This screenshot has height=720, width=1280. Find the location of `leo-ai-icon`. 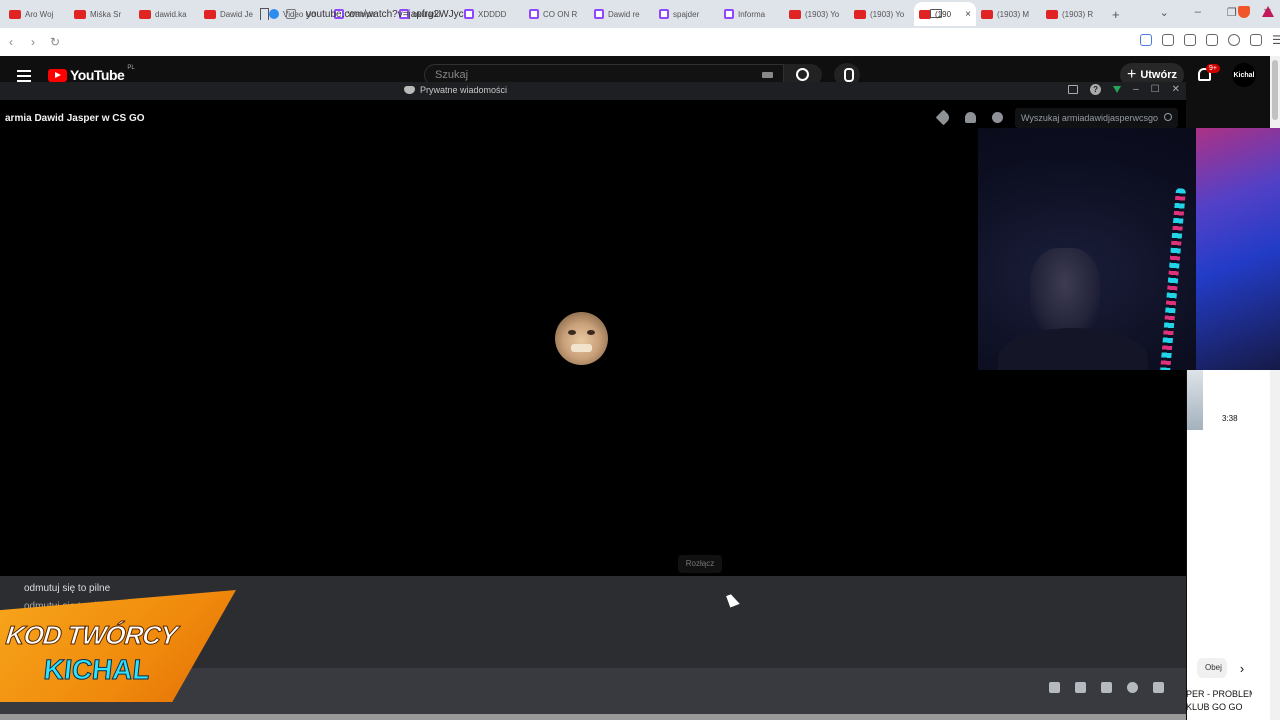

leo-ai-icon is located at coordinates (1234, 40).